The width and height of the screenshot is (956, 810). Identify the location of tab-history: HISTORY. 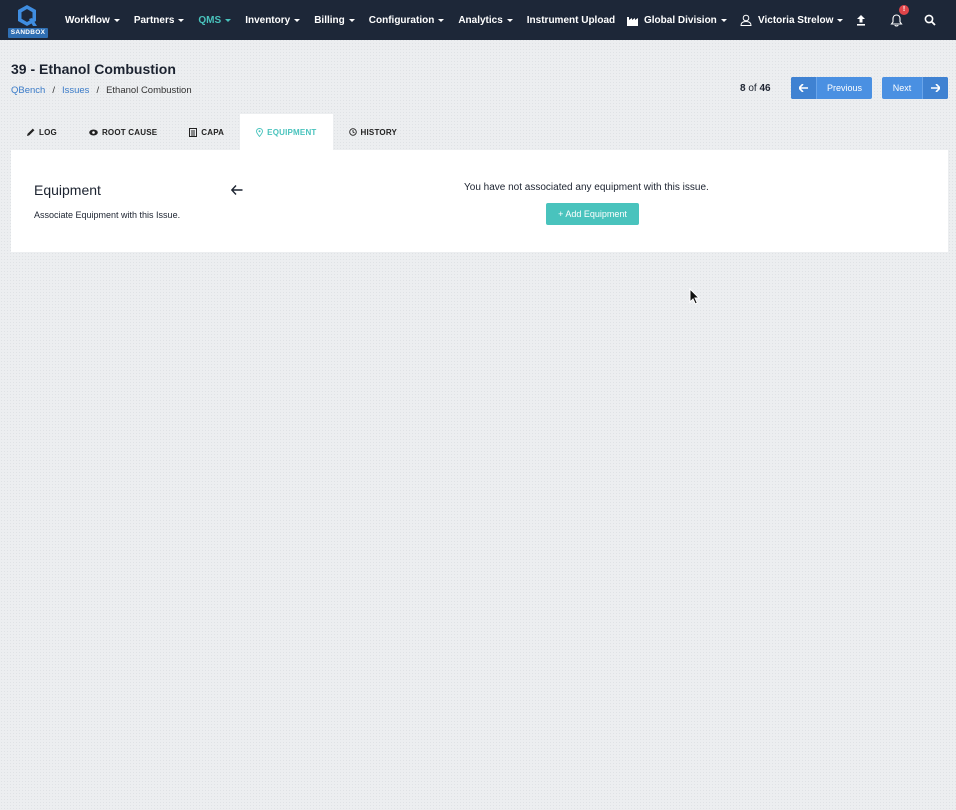
(373, 132).